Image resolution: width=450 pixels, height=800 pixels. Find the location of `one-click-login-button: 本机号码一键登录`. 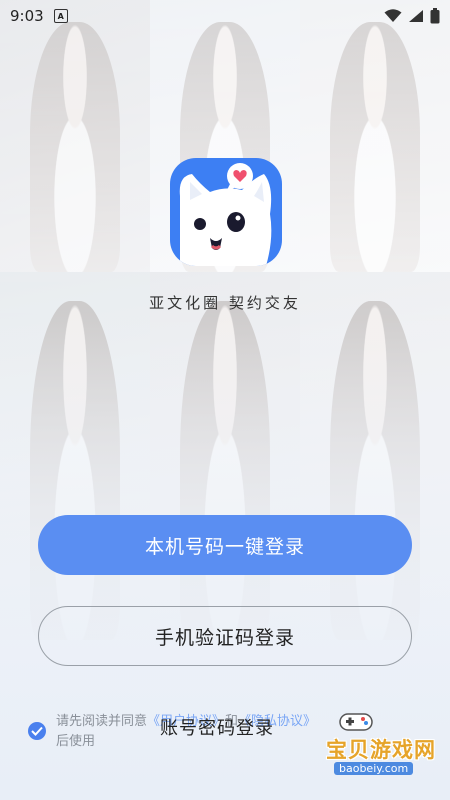

one-click-login-button: 本机号码一键登录 is located at coordinates (225, 545).